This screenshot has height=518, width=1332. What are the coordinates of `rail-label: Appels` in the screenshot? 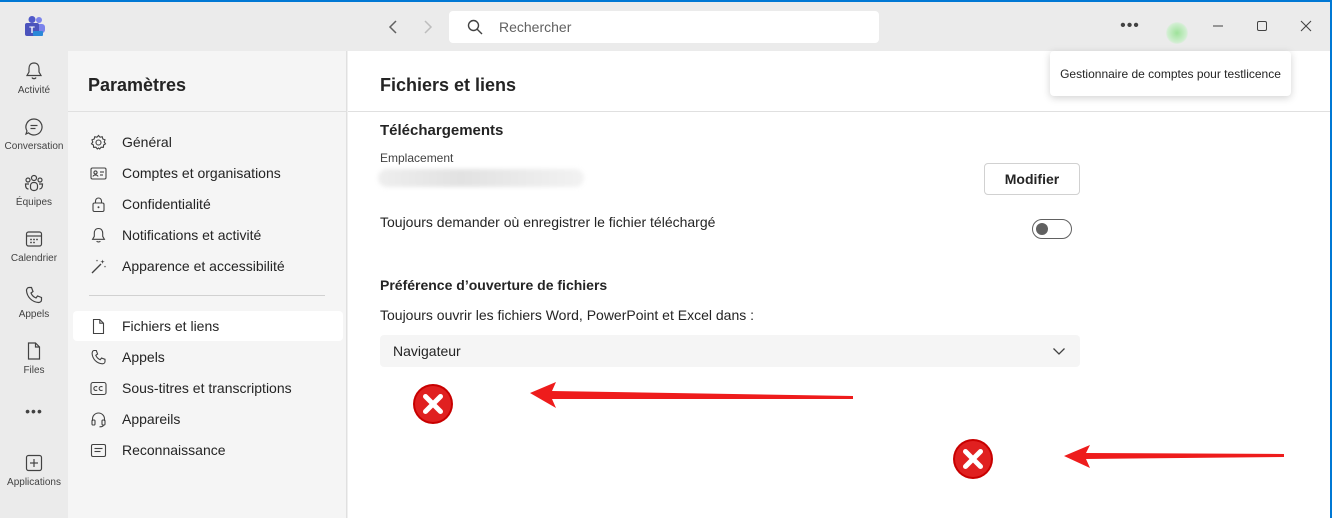 It's located at (34, 314).